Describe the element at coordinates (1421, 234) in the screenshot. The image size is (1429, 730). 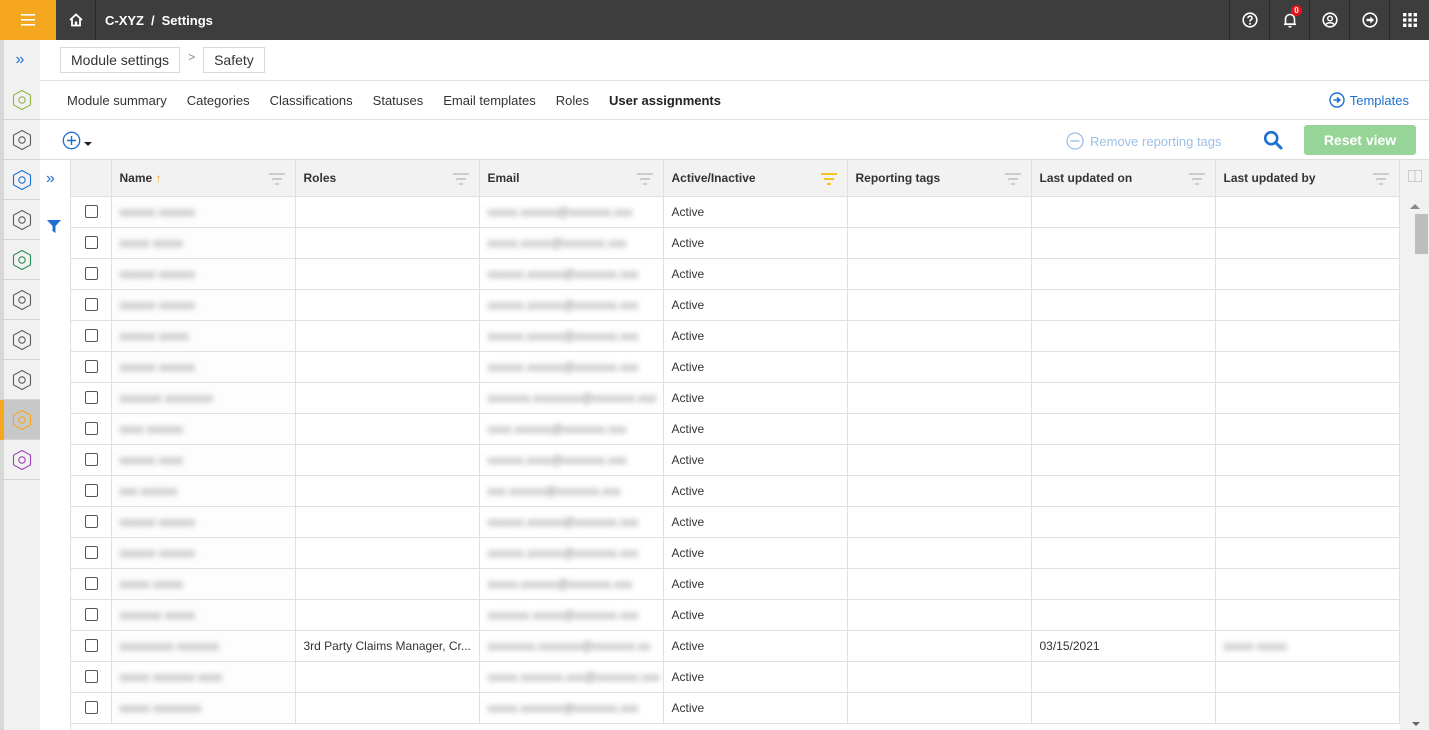
I see `scroll-thumb` at that location.